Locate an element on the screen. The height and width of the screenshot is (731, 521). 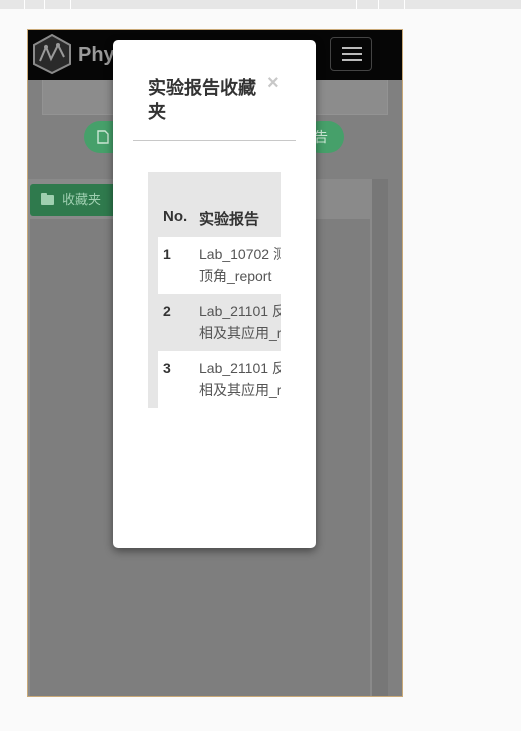
row-number: 2 is located at coordinates (167, 311).